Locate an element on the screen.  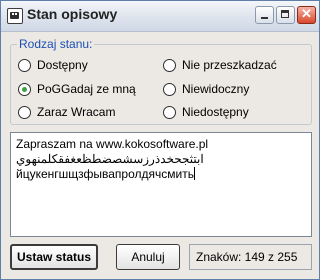
radio-do-not-disturb: Nie przeszkadzać is located at coordinates (220, 65).